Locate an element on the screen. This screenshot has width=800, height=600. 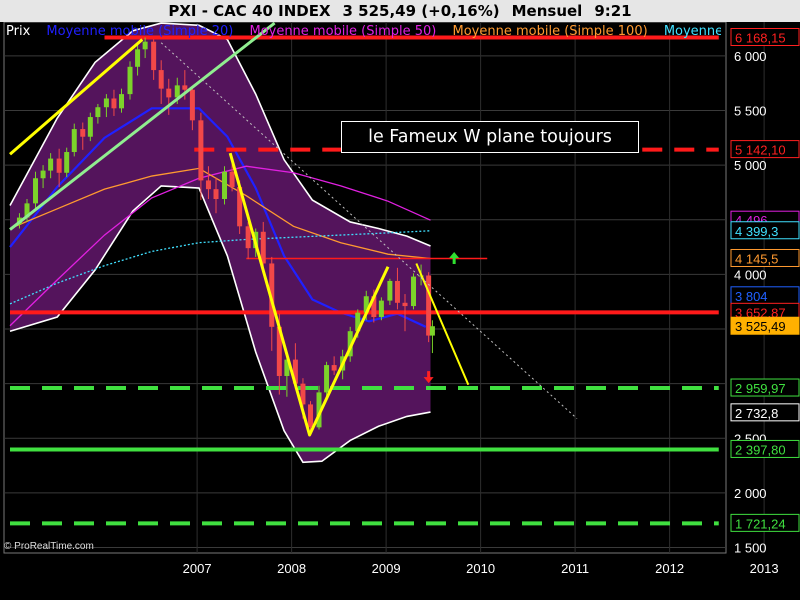
x-tick-label: 2009 is located at coordinates (386, 568).